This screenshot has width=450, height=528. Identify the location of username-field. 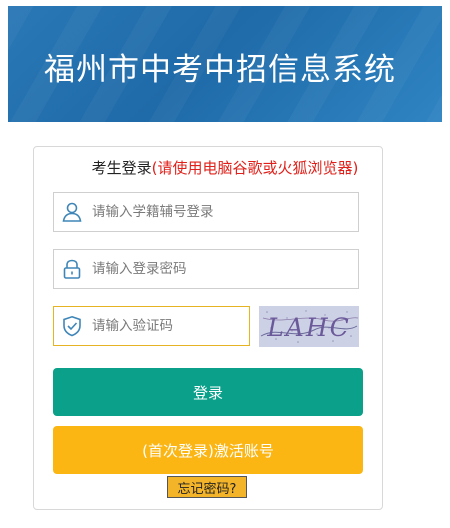
(206, 212).